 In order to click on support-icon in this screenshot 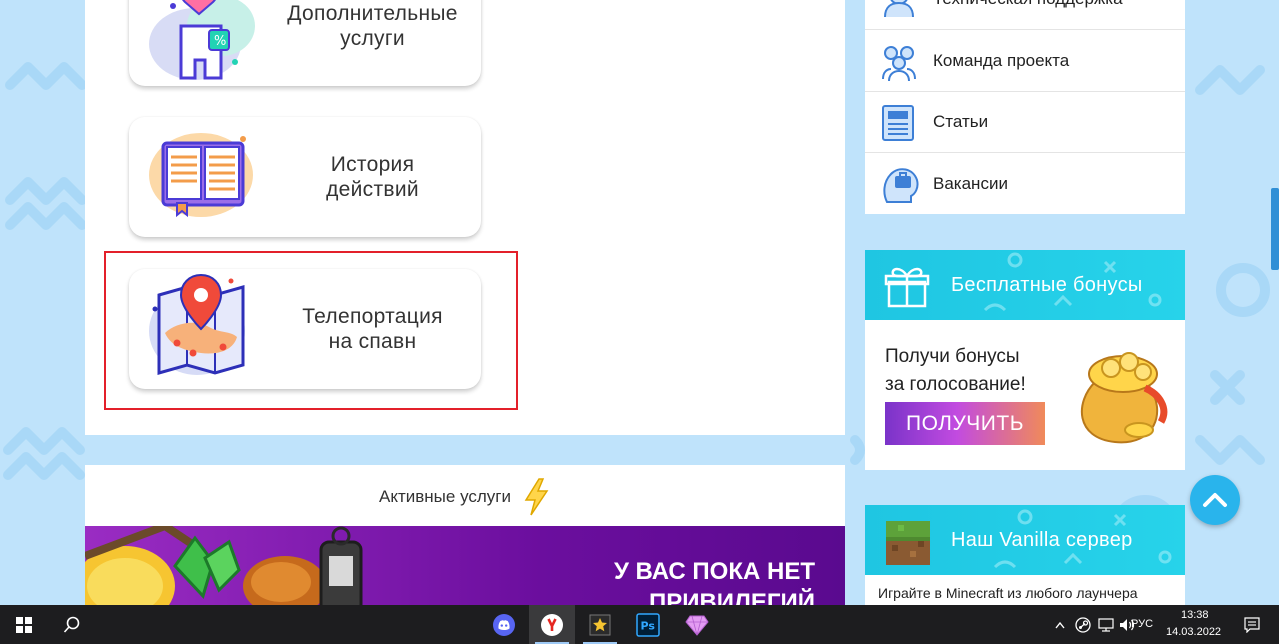, I will do `click(899, 9)`.